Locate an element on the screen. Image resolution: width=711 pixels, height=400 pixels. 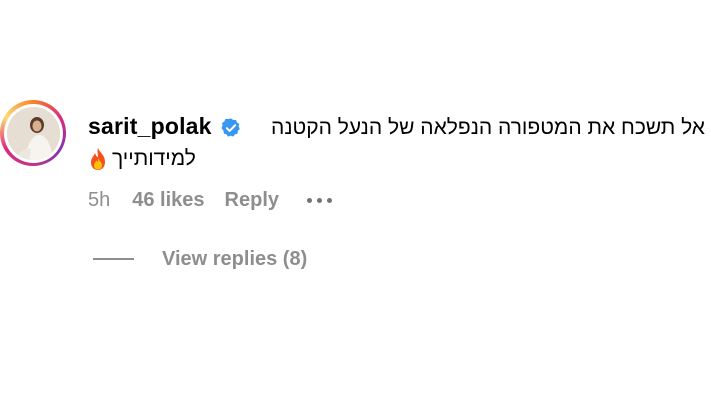
more-options-icon is located at coordinates (320, 200).